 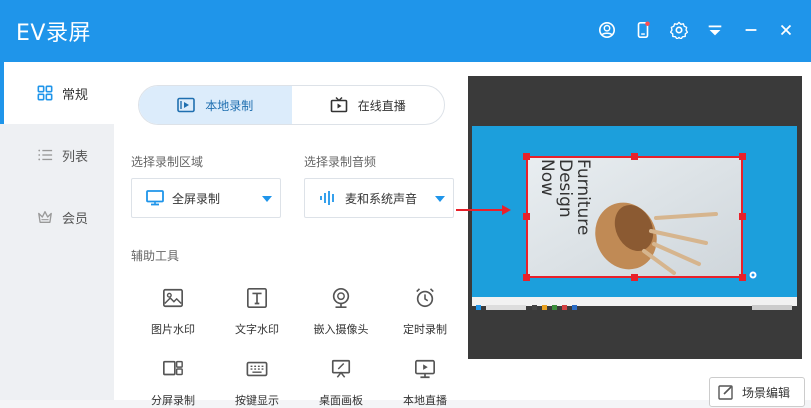 I want to click on sidebar: 常规 列表 会员, so click(x=57, y=231).